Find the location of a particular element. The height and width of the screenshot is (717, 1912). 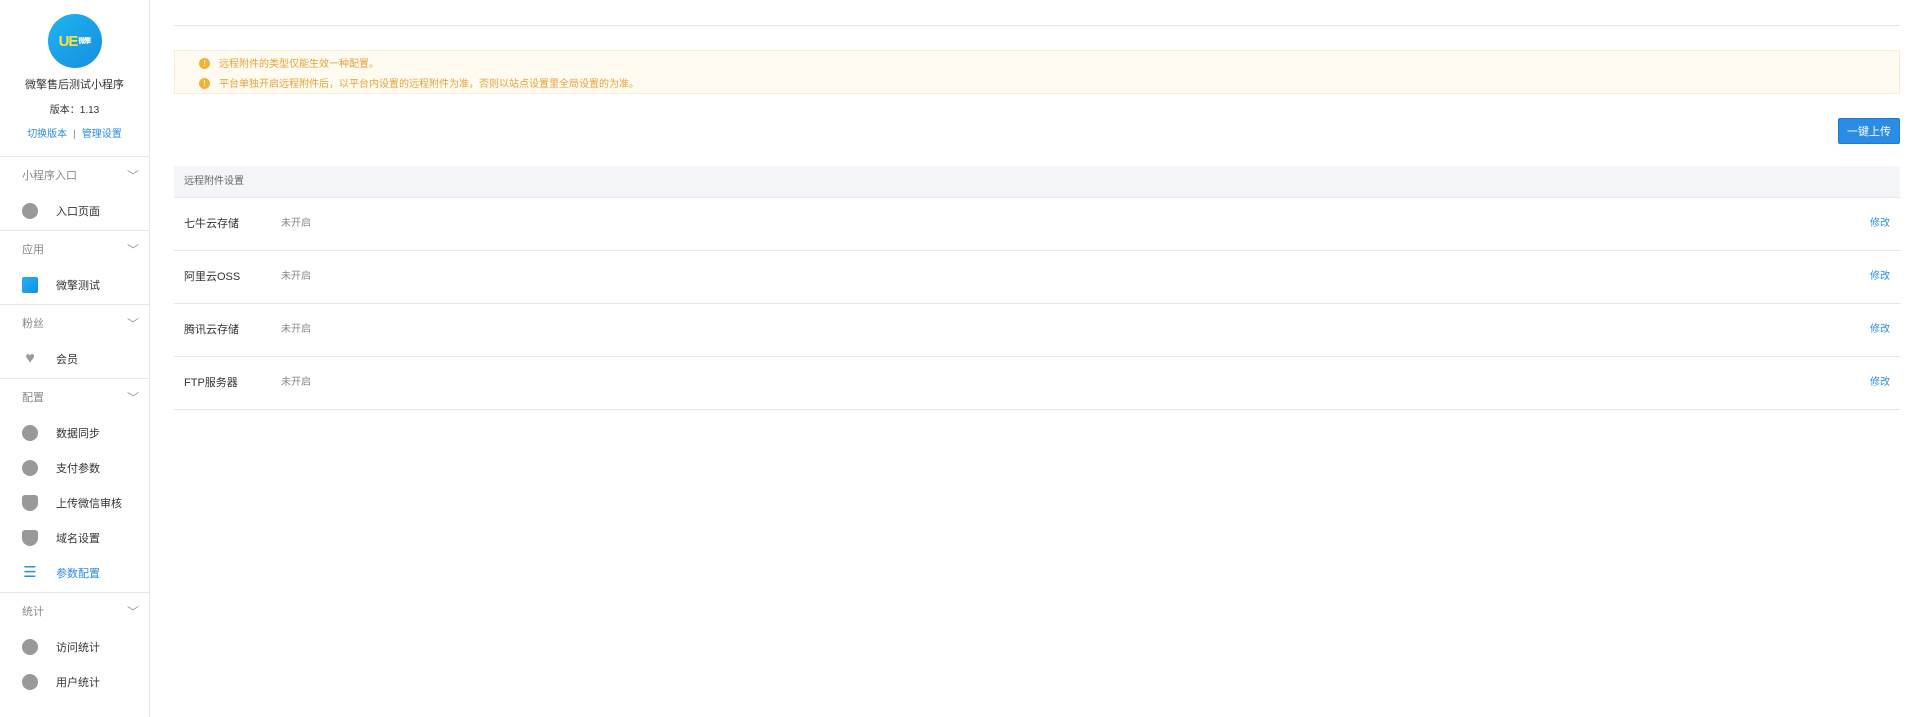

sidebar-item-domain-settings: 域名设置 is located at coordinates (74, 539).